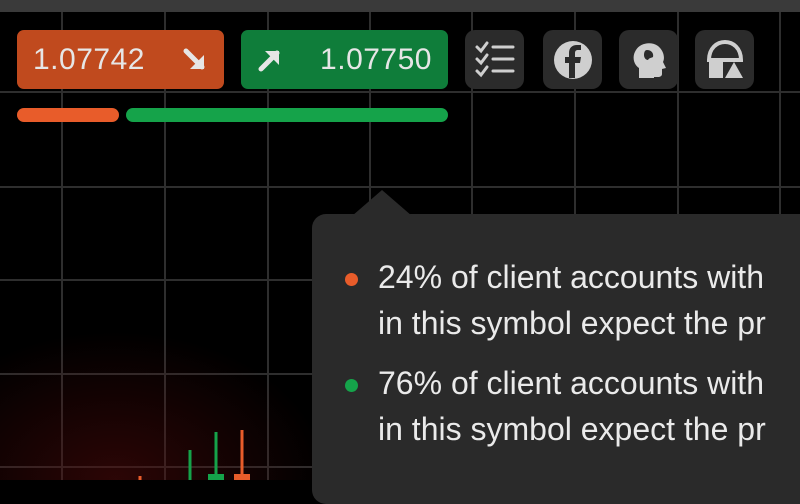 This screenshot has height=504, width=800. I want to click on buy-button: 1.07750, so click(344, 59).